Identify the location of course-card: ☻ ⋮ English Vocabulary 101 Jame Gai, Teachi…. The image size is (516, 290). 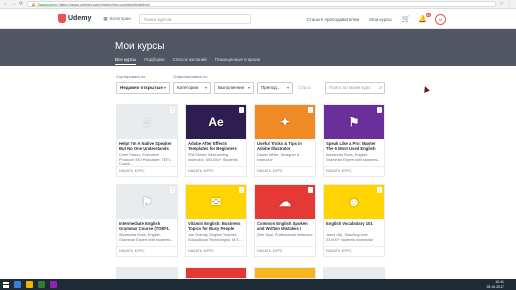
(354, 220).